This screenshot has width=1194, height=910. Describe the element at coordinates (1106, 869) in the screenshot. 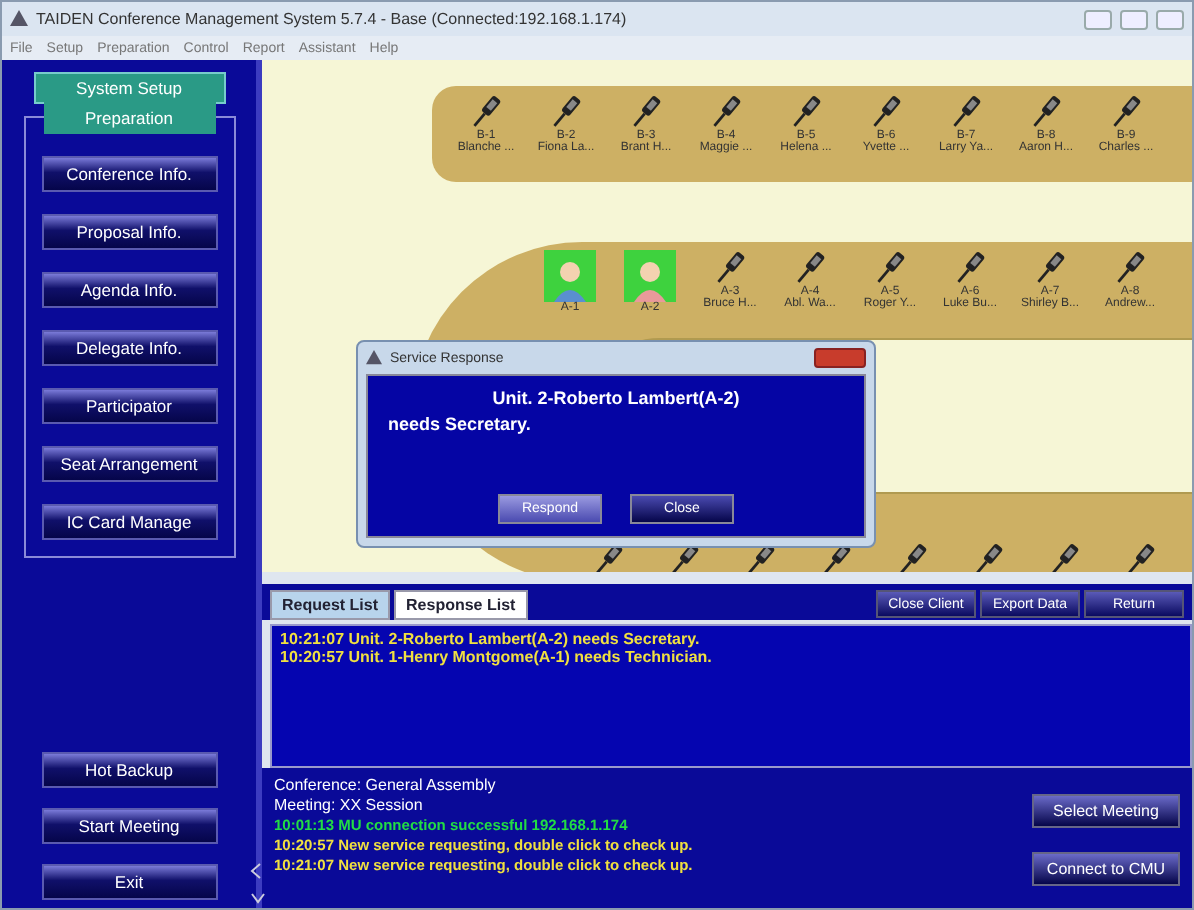

I see `status-button: Connect to CMU` at that location.